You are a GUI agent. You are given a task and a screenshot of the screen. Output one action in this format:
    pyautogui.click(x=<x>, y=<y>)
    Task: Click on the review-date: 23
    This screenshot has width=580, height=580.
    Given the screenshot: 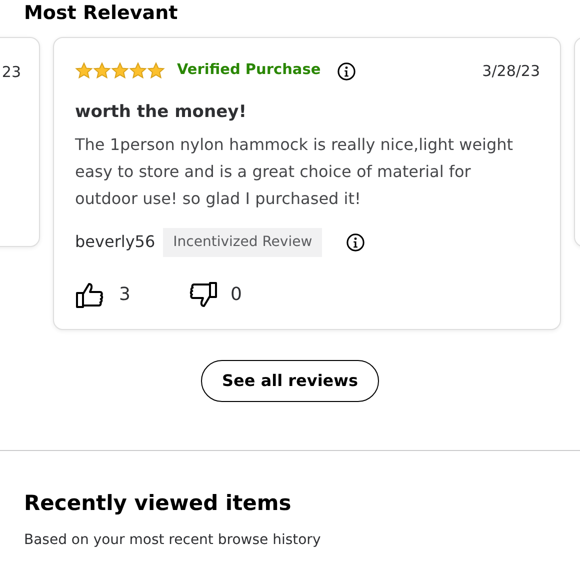 What is the action you would take?
    pyautogui.click(x=11, y=71)
    